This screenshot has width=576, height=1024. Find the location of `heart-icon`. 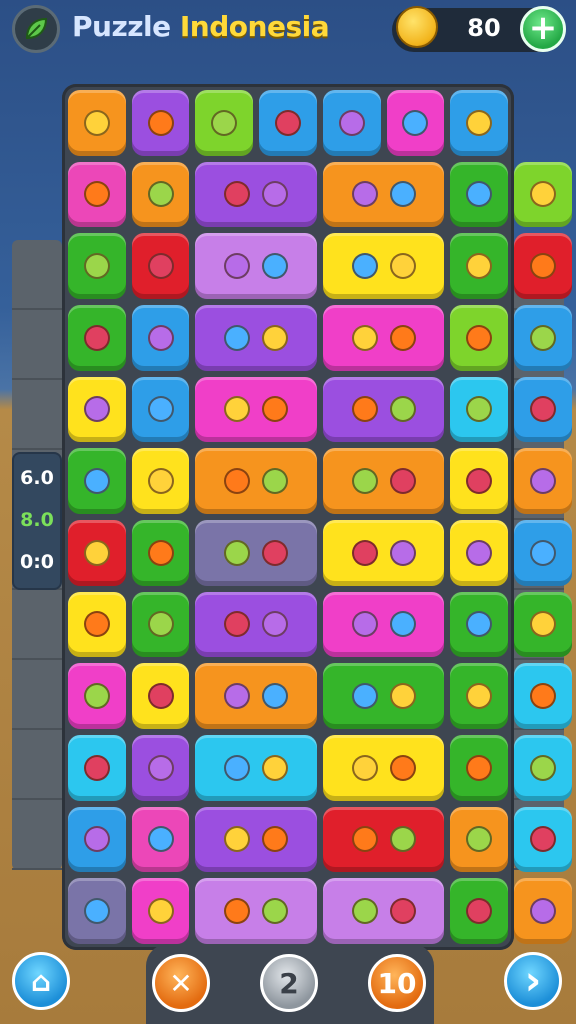

heart-icon is located at coordinates (542, 552).